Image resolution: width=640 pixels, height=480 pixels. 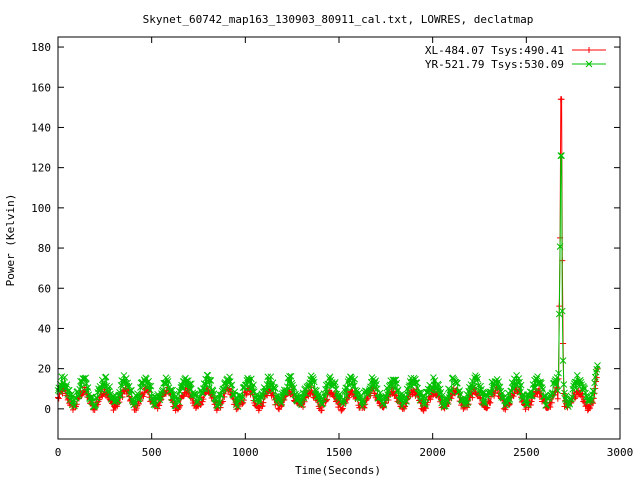 I want to click on x-tick-label: 0, so click(x=58, y=452).